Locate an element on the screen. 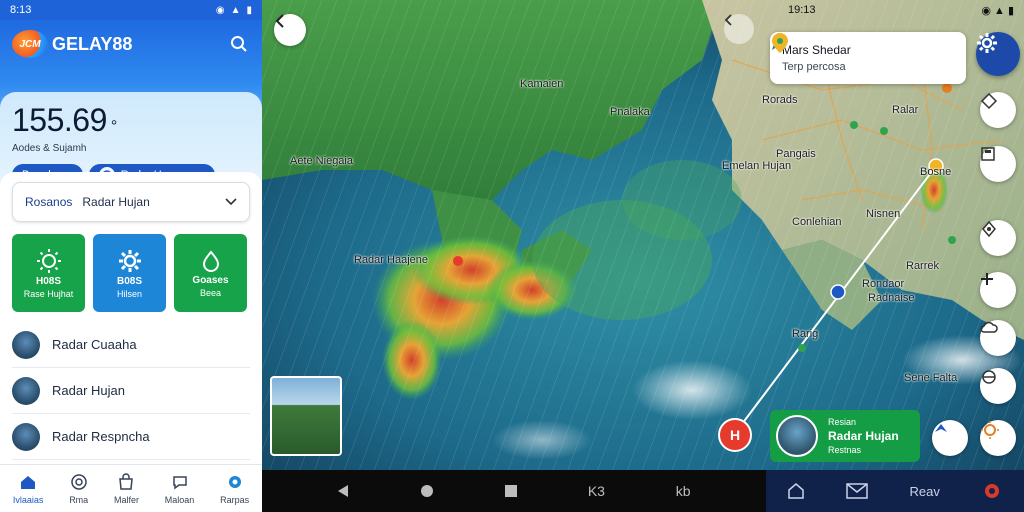  map-label: Conlehian is located at coordinates (817, 222).